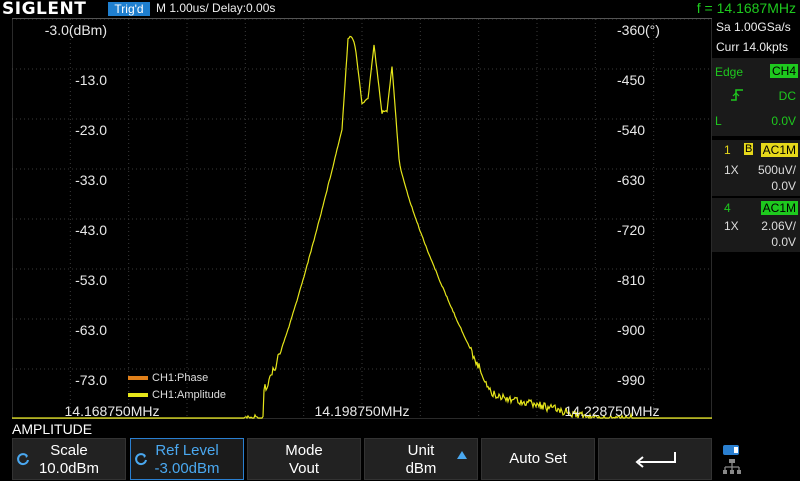  Describe the element at coordinates (112, 411) in the screenshot. I see `frequency-label: 14.168750MHz` at that location.